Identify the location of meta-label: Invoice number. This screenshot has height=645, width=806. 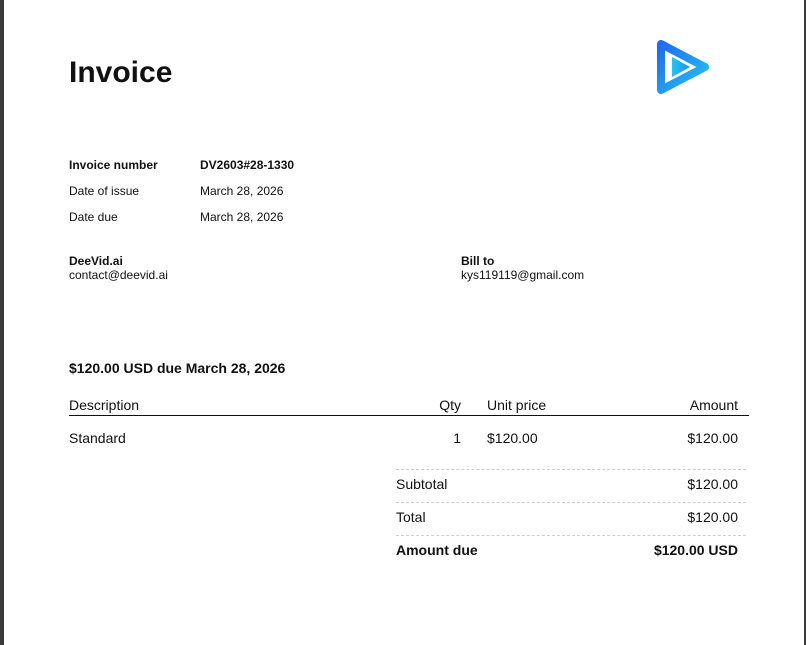
(113, 165).